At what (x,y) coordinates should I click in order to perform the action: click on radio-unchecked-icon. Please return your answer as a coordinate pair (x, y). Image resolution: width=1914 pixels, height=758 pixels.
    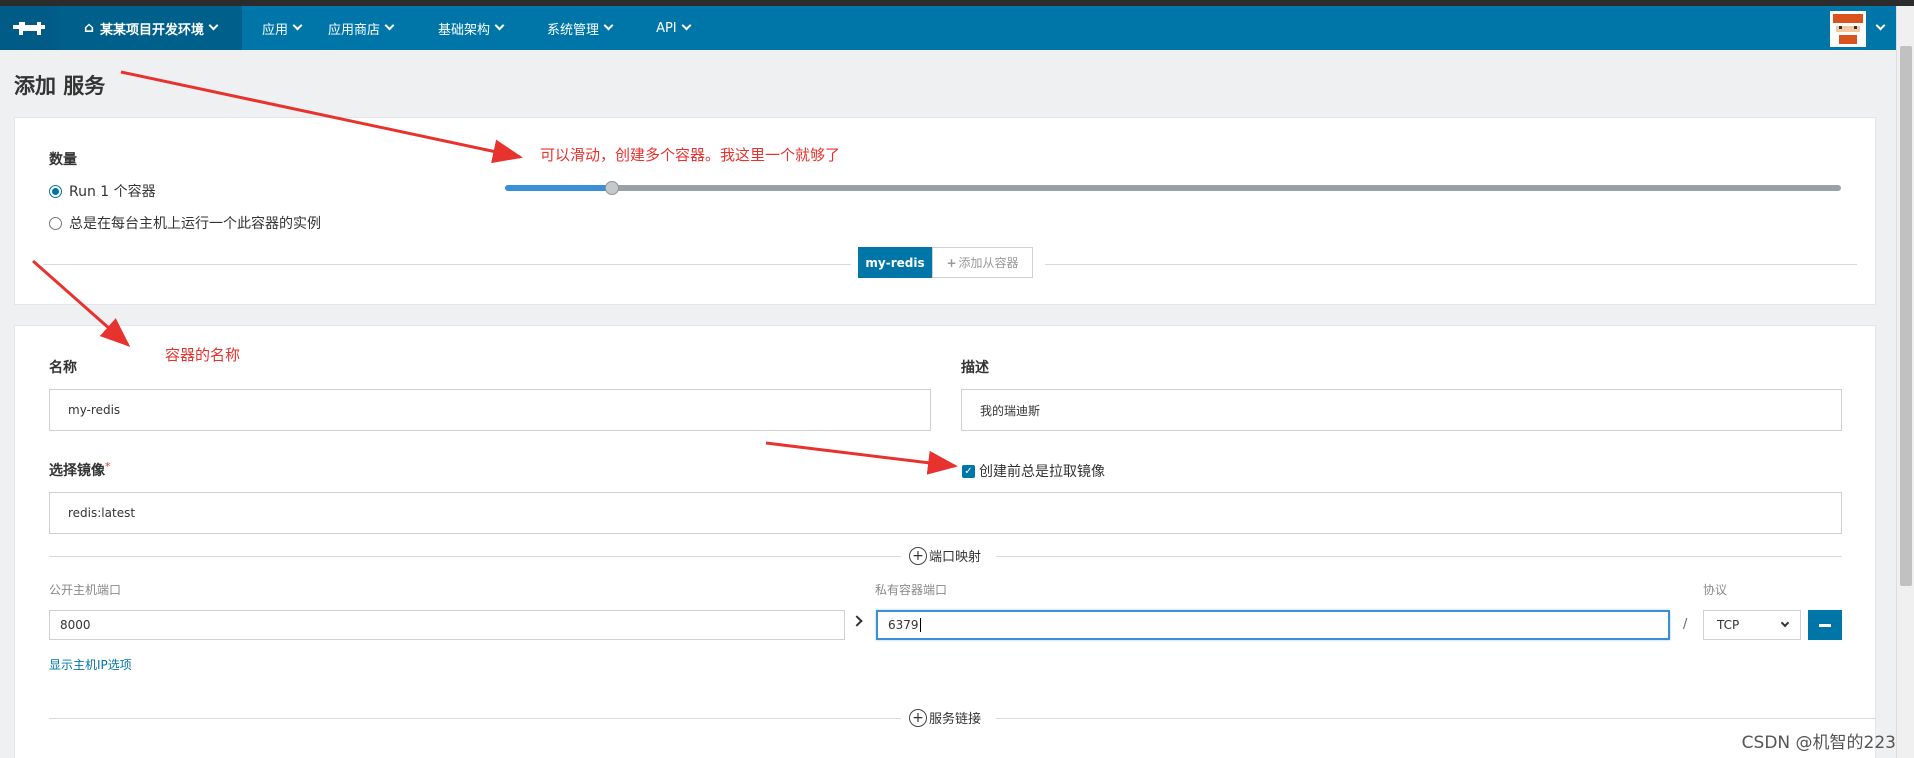
    Looking at the image, I should click on (55, 223).